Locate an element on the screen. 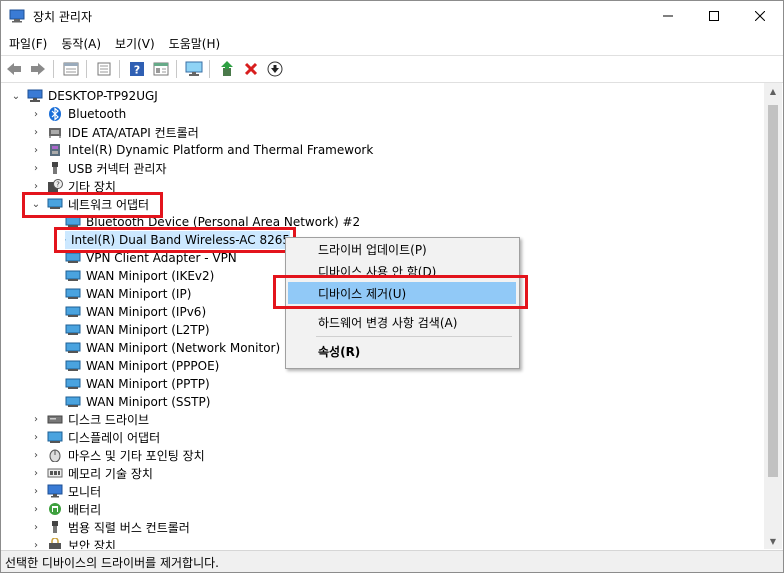 The width and height of the screenshot is (784, 573). uninstall-button is located at coordinates (251, 69).